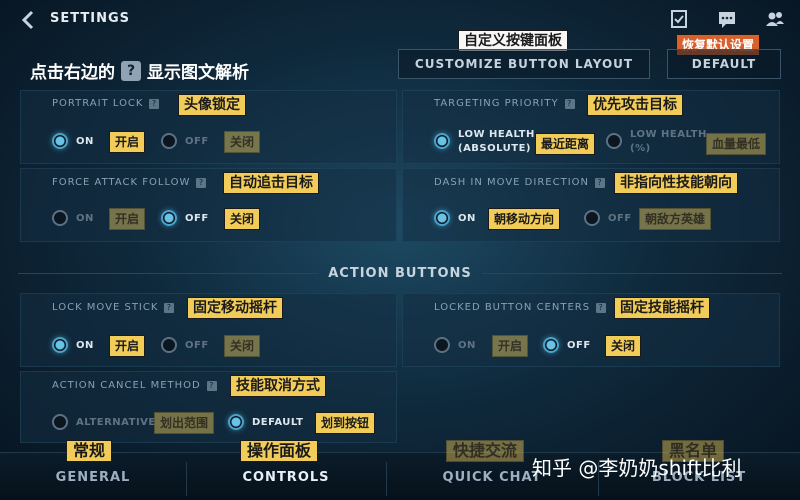  I want to click on force-attack-follow-off-radio, so click(169, 218).